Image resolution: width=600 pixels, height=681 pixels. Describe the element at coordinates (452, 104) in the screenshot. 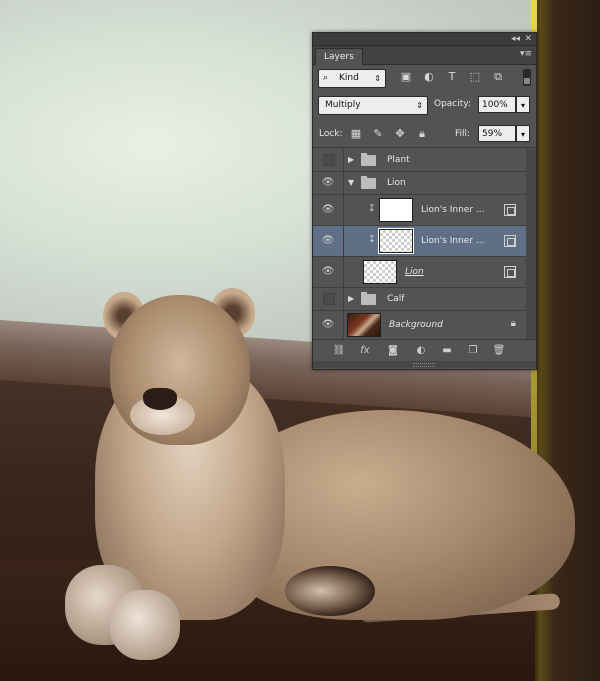

I see `opacity-label: Opacity:` at that location.